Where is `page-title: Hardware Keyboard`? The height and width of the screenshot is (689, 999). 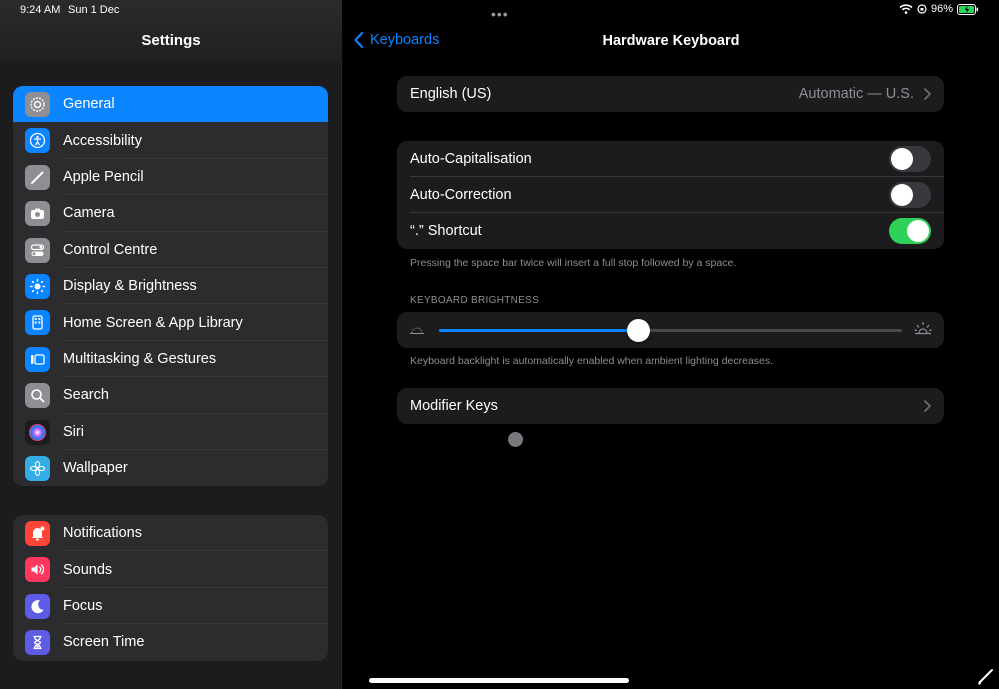
page-title: Hardware Keyboard is located at coordinates (671, 41).